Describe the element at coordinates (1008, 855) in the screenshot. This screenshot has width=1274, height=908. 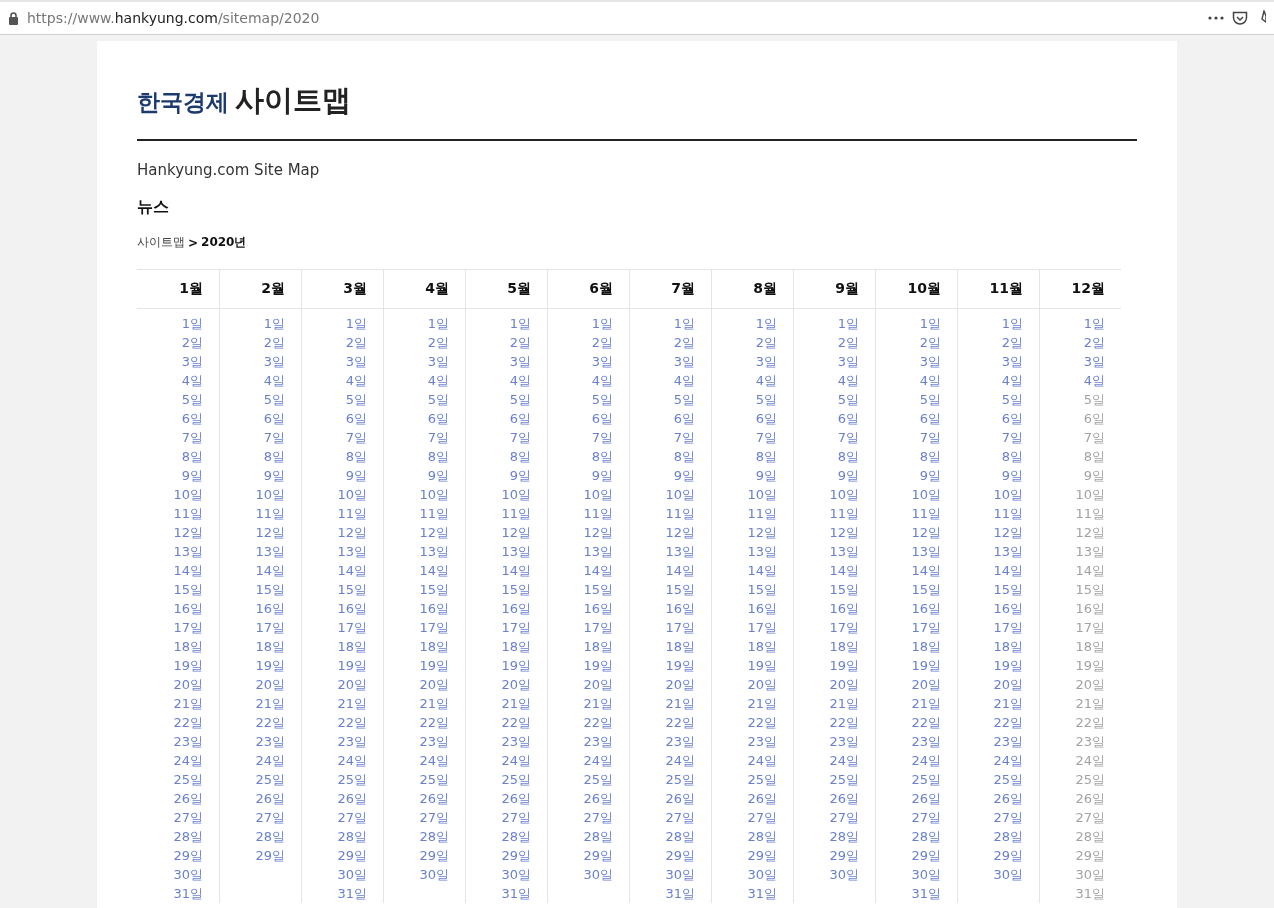
I see `day-link: 29일` at that location.